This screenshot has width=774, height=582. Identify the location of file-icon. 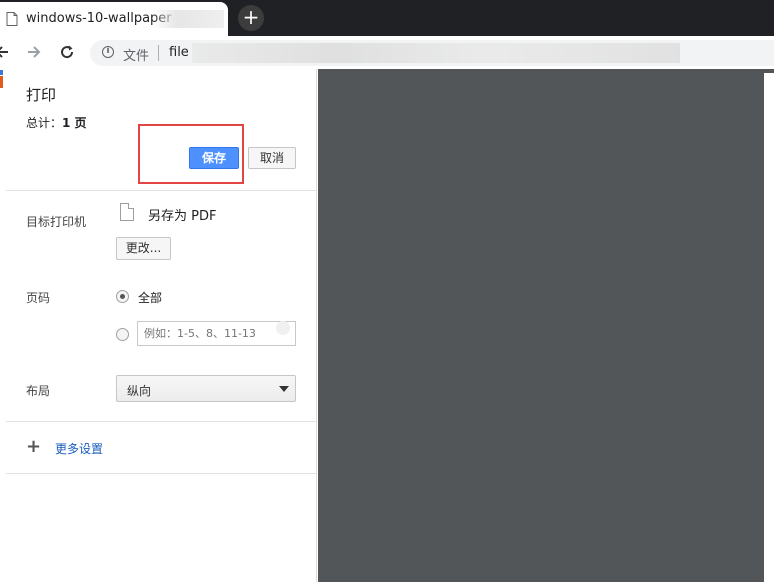
(12, 19).